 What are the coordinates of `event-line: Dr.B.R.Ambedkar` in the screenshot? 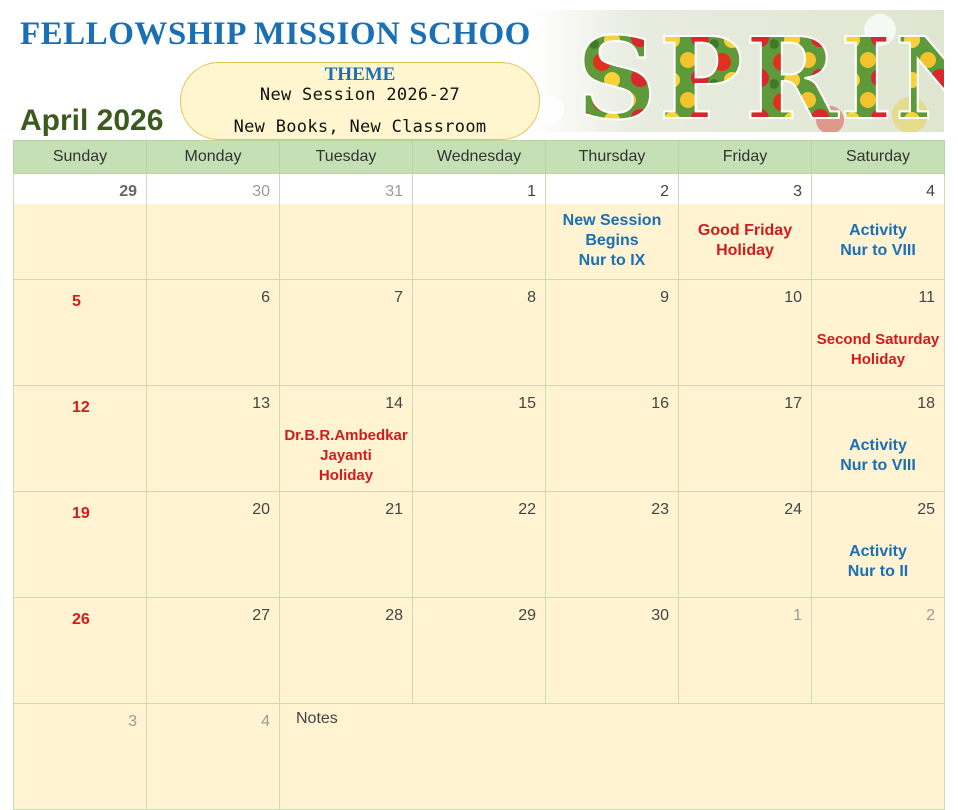 It's located at (346, 435).